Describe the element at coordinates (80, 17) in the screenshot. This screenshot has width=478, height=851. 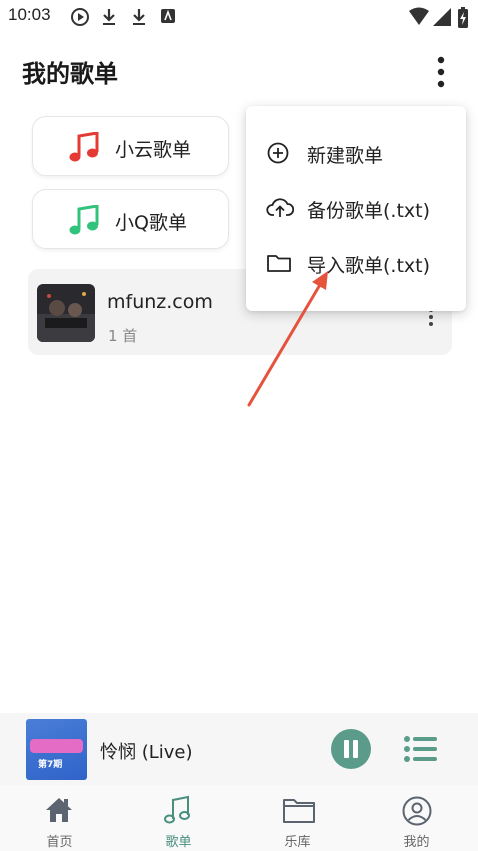
I see `play-circle-icon` at that location.